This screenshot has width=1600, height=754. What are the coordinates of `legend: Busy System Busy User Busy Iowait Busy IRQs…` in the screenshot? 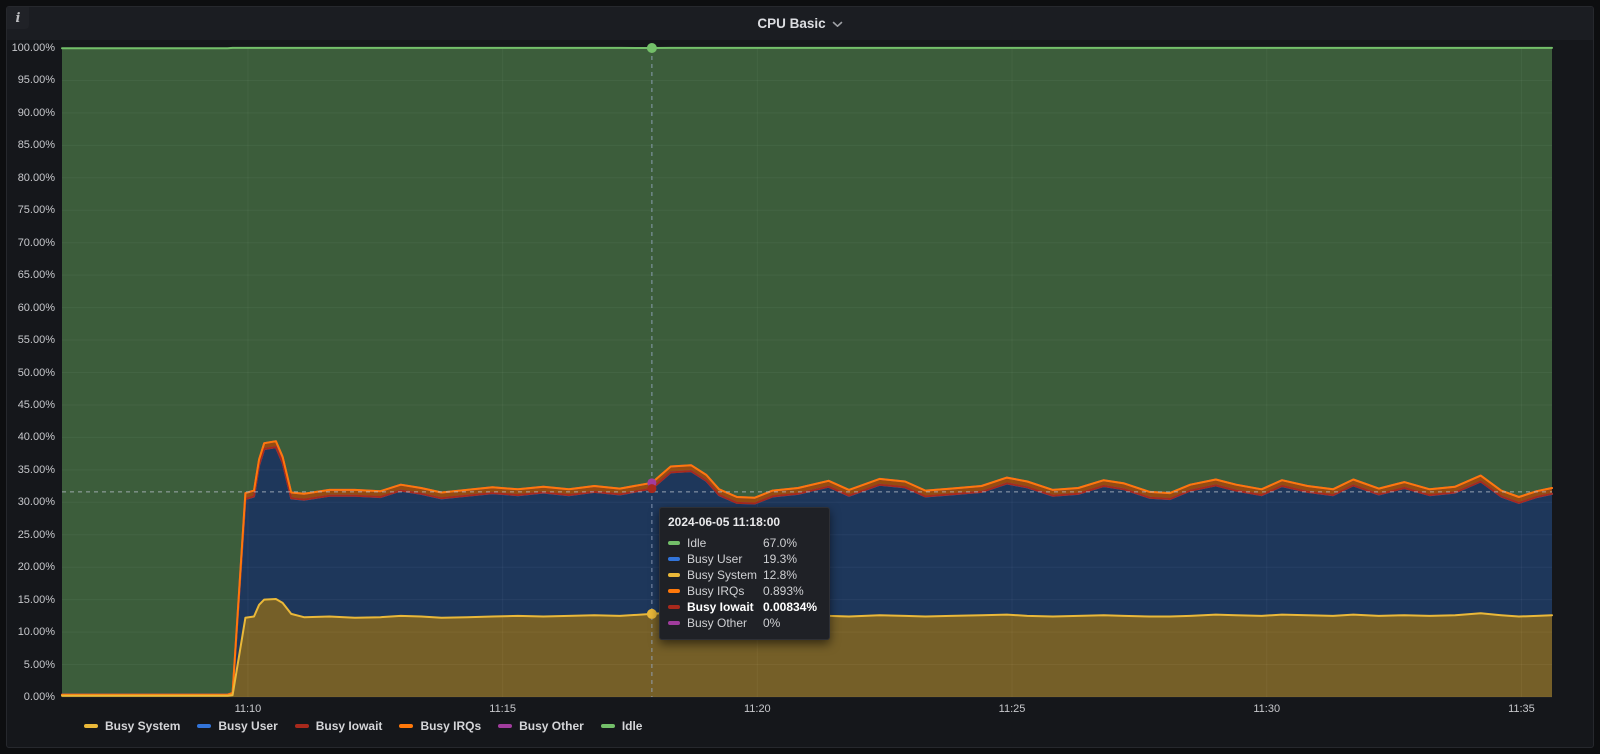 It's located at (363, 726).